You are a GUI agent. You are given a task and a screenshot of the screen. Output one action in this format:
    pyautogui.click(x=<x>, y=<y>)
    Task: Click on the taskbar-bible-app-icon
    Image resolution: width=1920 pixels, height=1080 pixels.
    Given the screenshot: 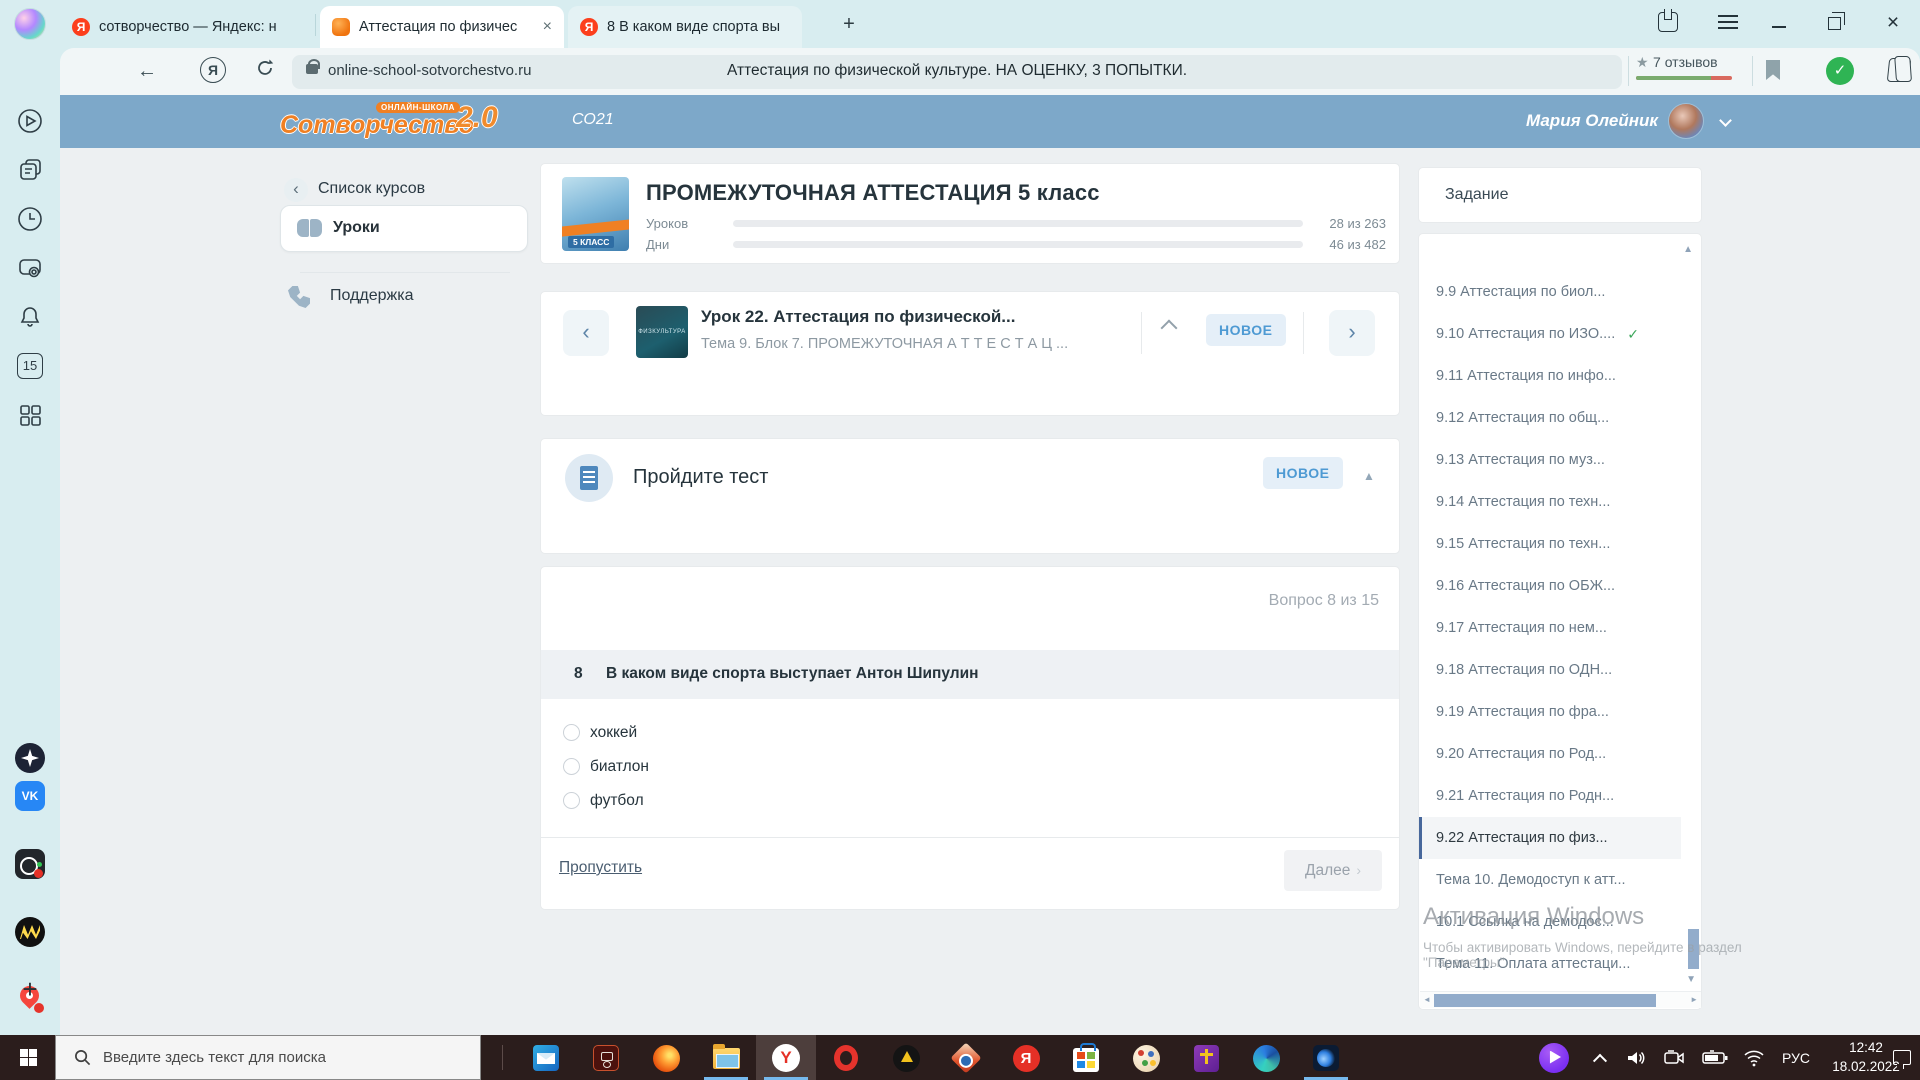 What is the action you would take?
    pyautogui.click(x=1206, y=1058)
    